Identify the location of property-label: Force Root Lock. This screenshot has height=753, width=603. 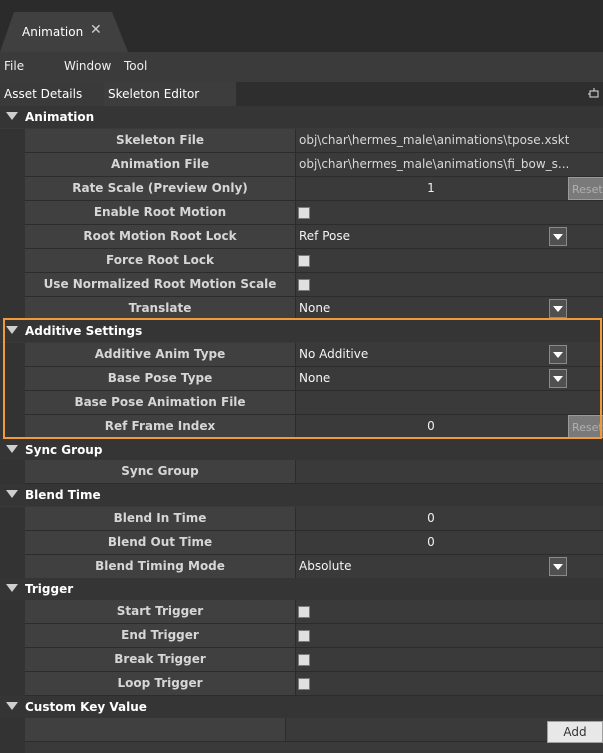
(160, 261).